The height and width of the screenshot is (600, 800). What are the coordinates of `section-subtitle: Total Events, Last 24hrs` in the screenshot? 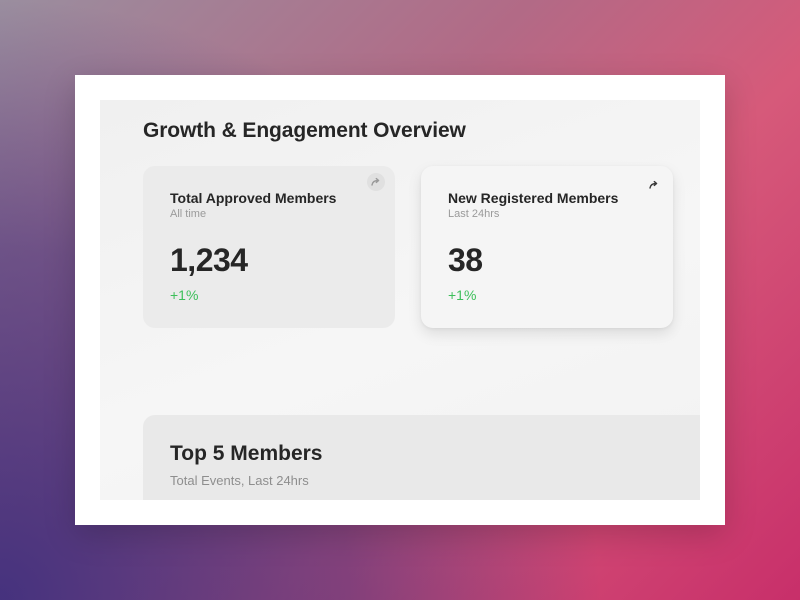 It's located at (239, 480).